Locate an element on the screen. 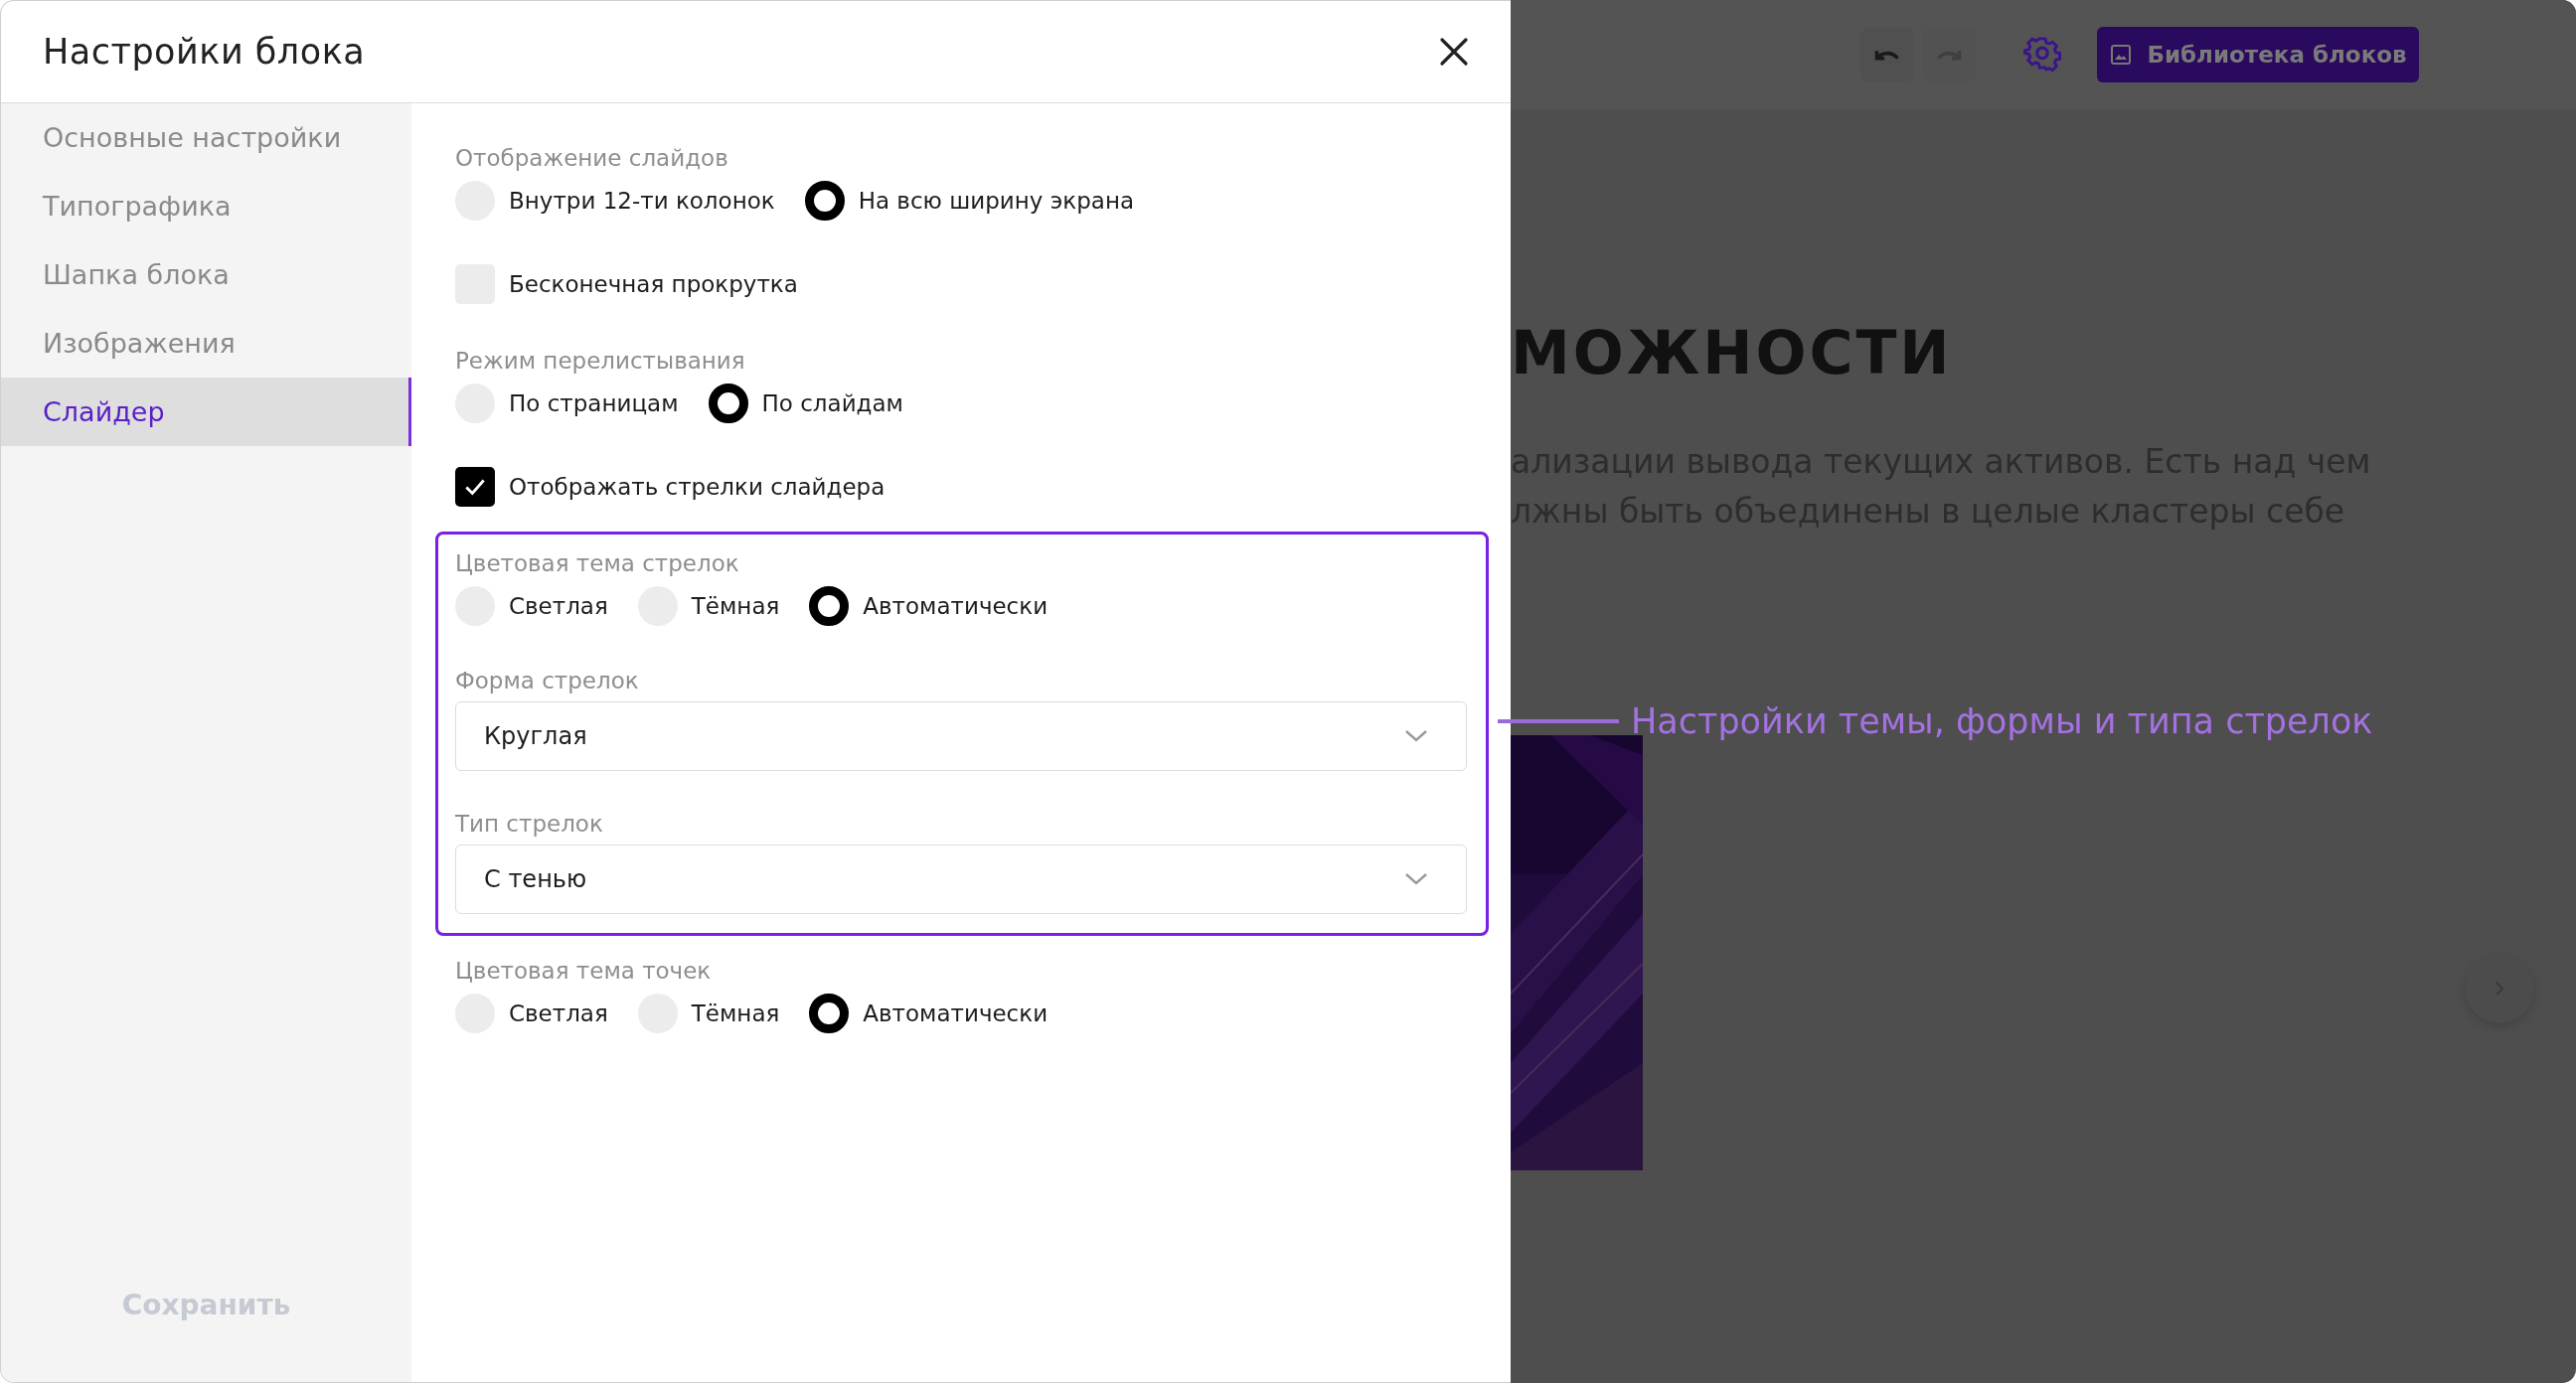  option-label: По страницам is located at coordinates (594, 403).